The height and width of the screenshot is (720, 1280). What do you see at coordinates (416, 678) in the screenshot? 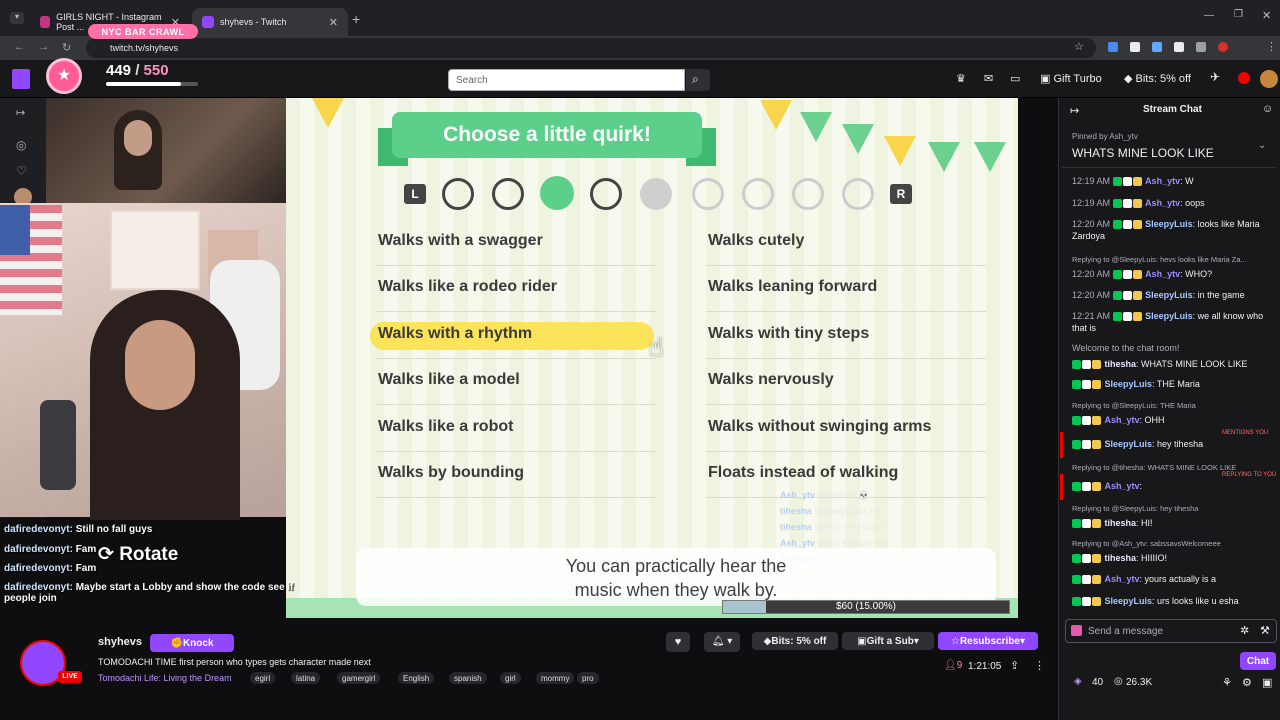
I see `tag-pill: English` at bounding box center [416, 678].